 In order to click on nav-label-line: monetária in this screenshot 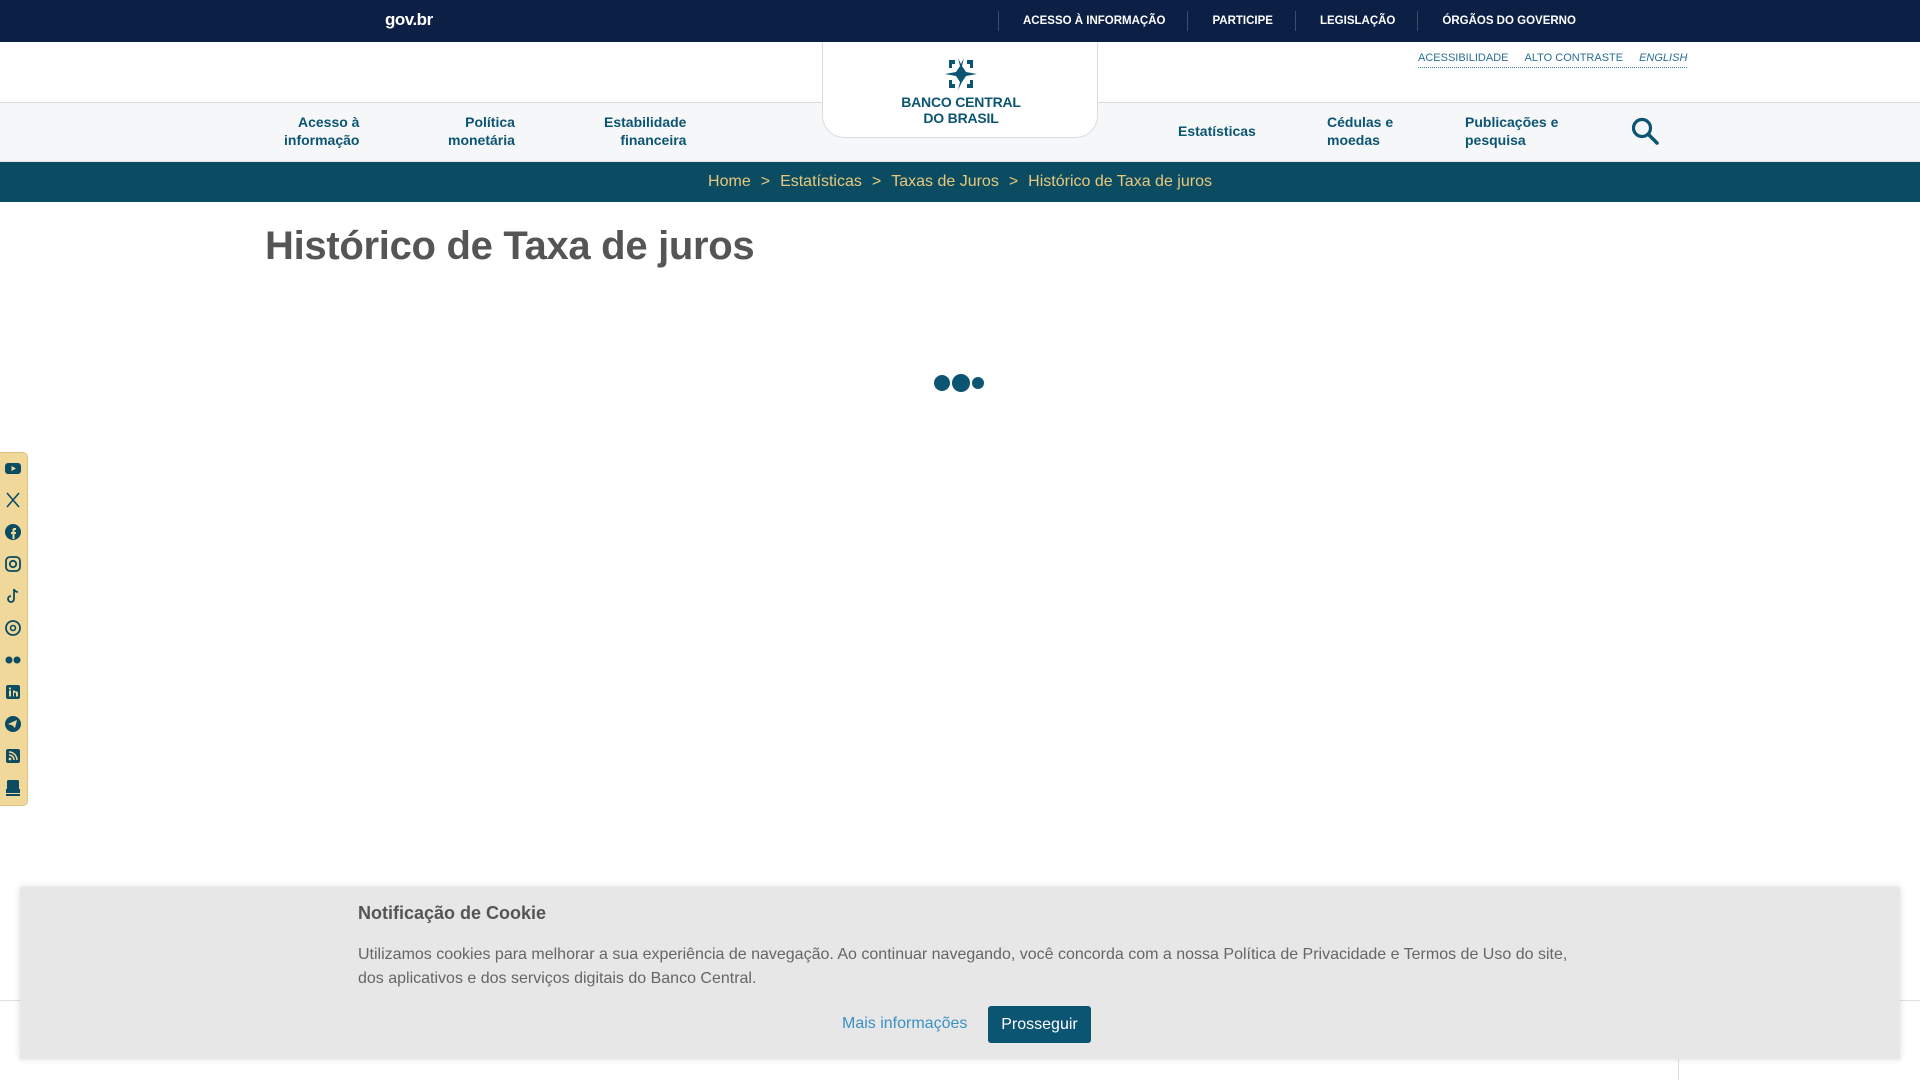, I will do `click(481, 140)`.